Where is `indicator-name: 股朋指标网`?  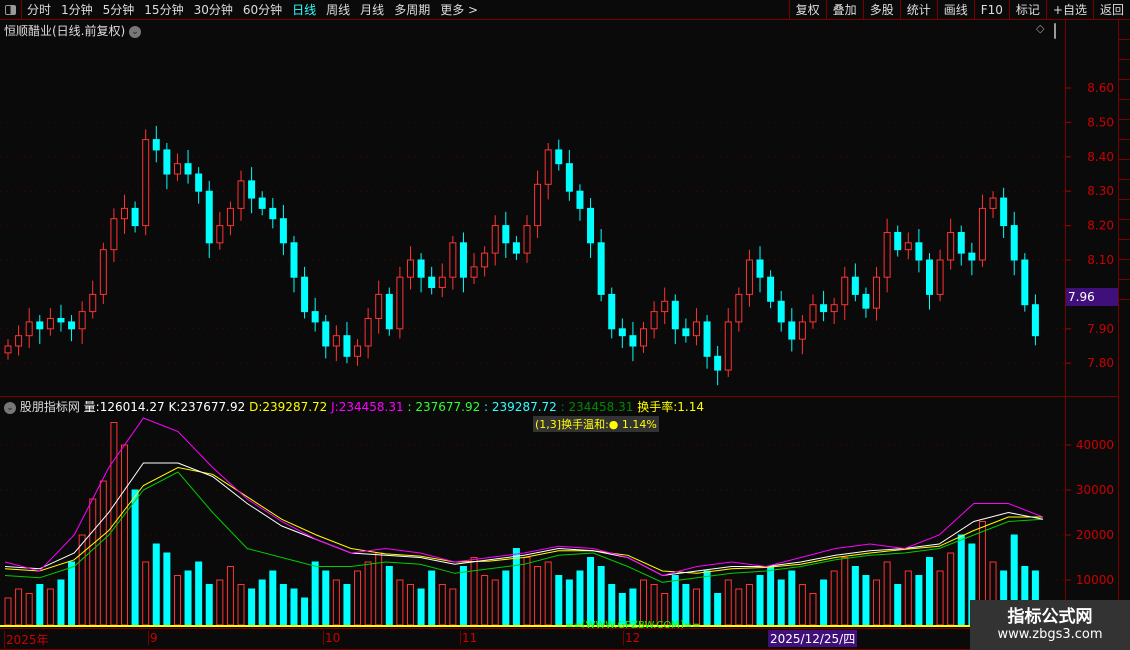
indicator-name: 股朋指标网 is located at coordinates (50, 407).